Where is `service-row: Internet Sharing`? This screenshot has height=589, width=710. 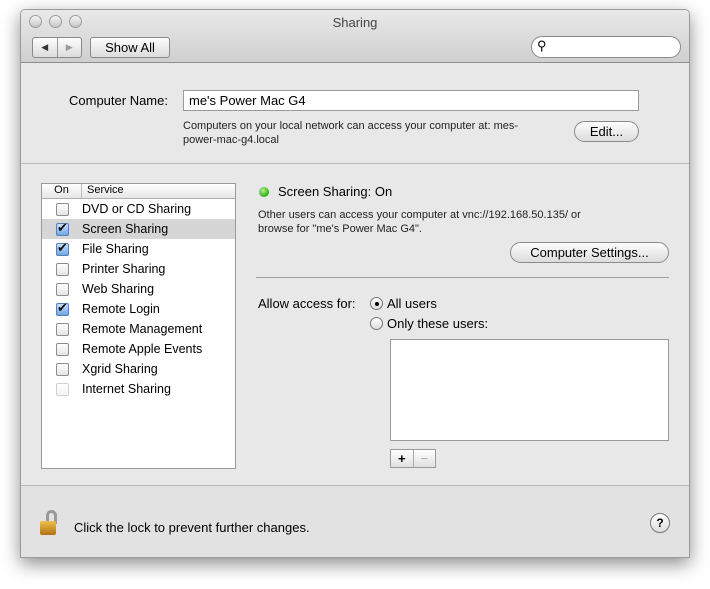 service-row: Internet Sharing is located at coordinates (138, 389).